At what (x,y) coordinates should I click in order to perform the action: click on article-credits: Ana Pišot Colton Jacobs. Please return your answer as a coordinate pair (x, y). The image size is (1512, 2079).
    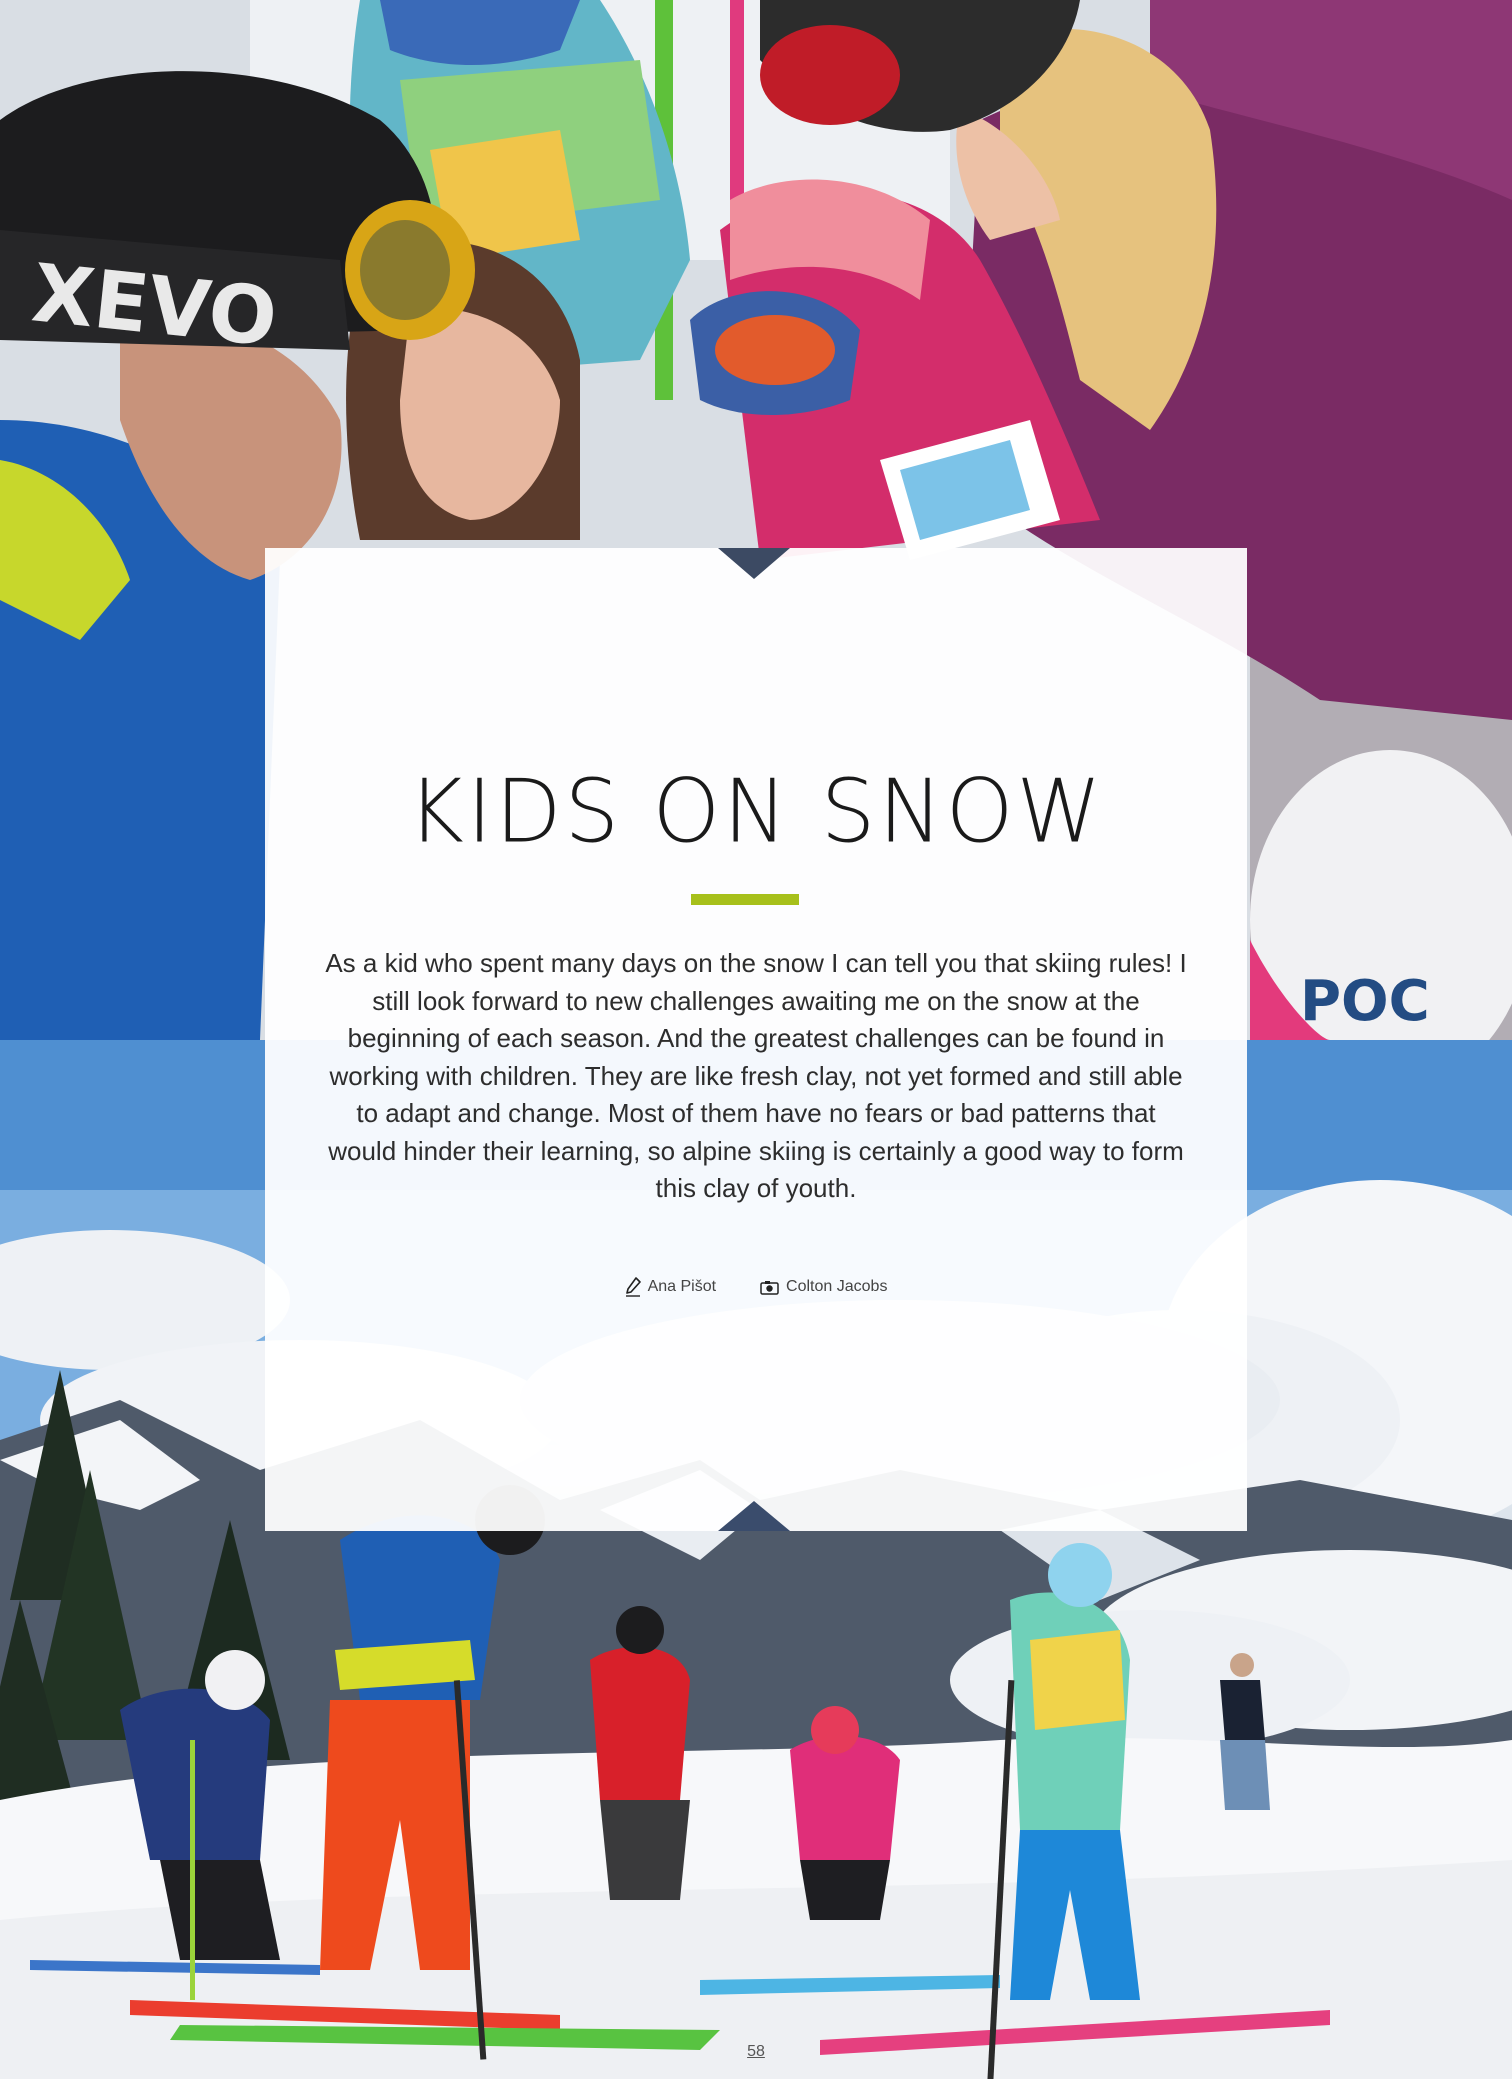
    Looking at the image, I should click on (756, 1287).